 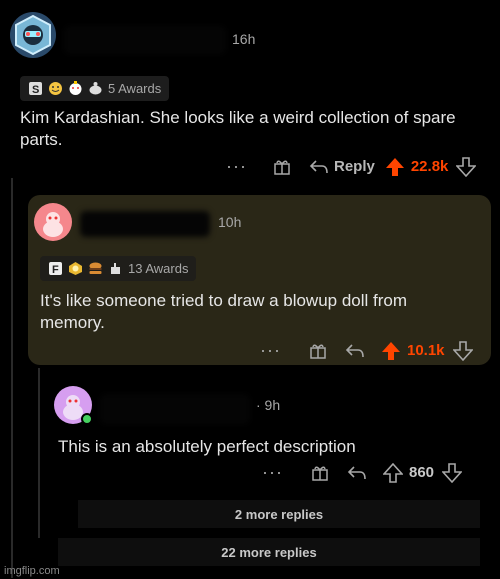 What do you see at coordinates (421, 472) in the screenshot?
I see `comment3-score: 860` at bounding box center [421, 472].